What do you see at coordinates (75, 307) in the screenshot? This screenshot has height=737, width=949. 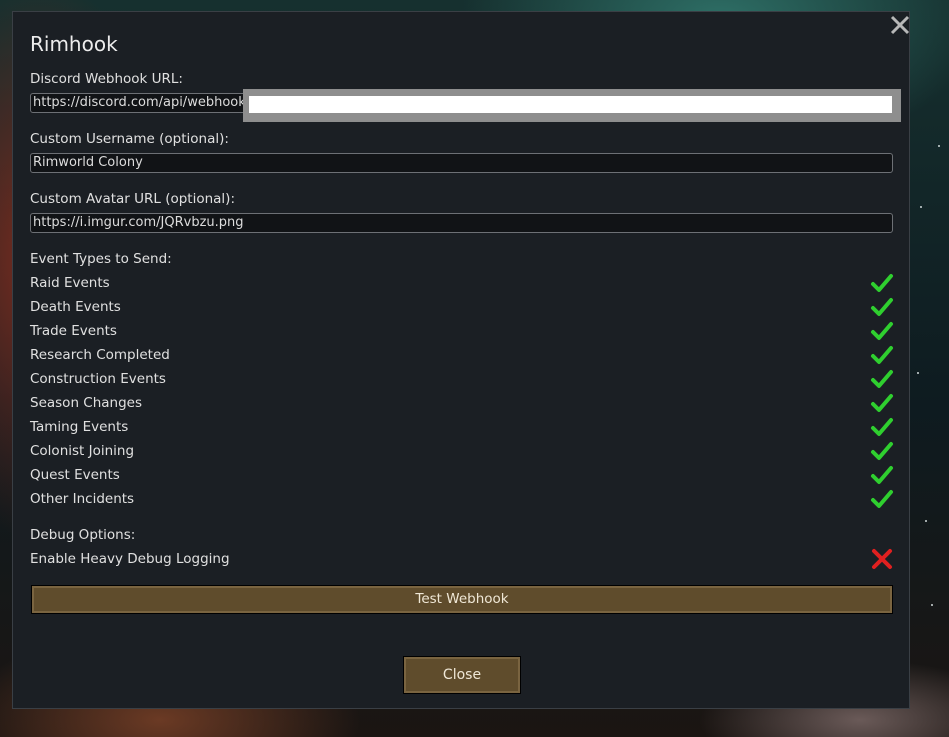 I see `event-toggle-label: Death Events` at bounding box center [75, 307].